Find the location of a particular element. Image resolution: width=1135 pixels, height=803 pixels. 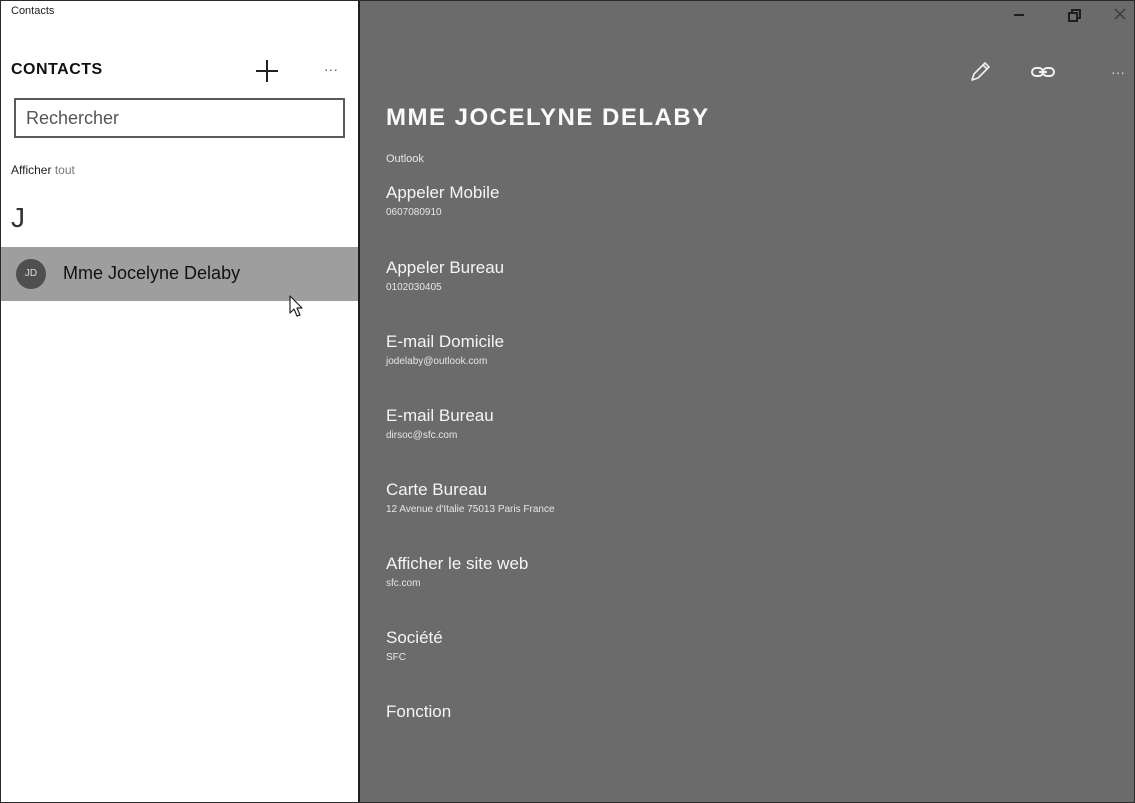

show-all-prefix: Afficher is located at coordinates (31, 170).